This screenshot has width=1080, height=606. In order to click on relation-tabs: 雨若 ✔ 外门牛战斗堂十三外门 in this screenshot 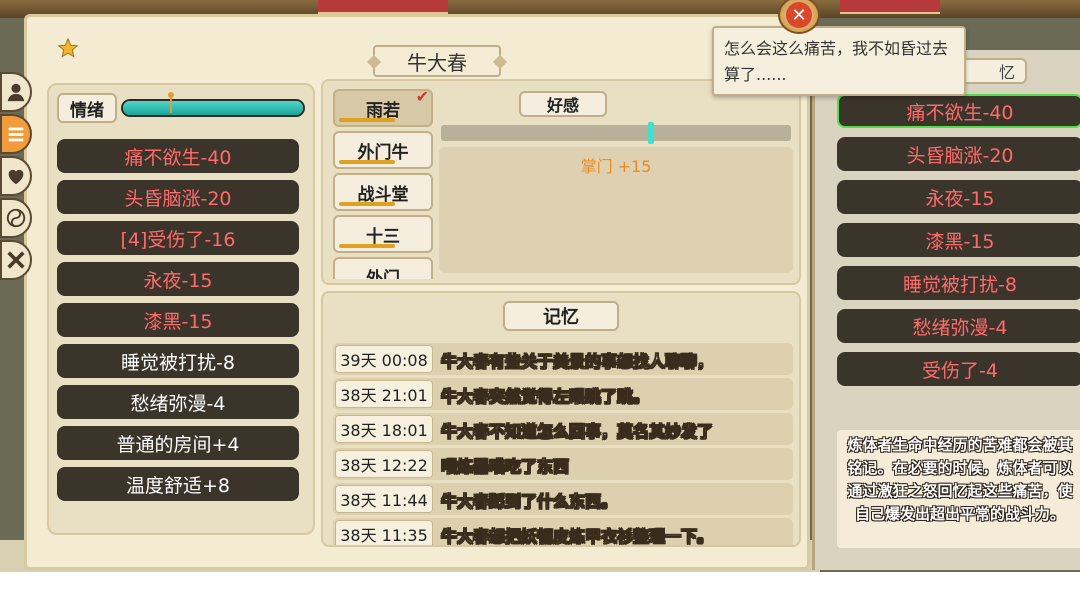, I will do `click(384, 184)`.